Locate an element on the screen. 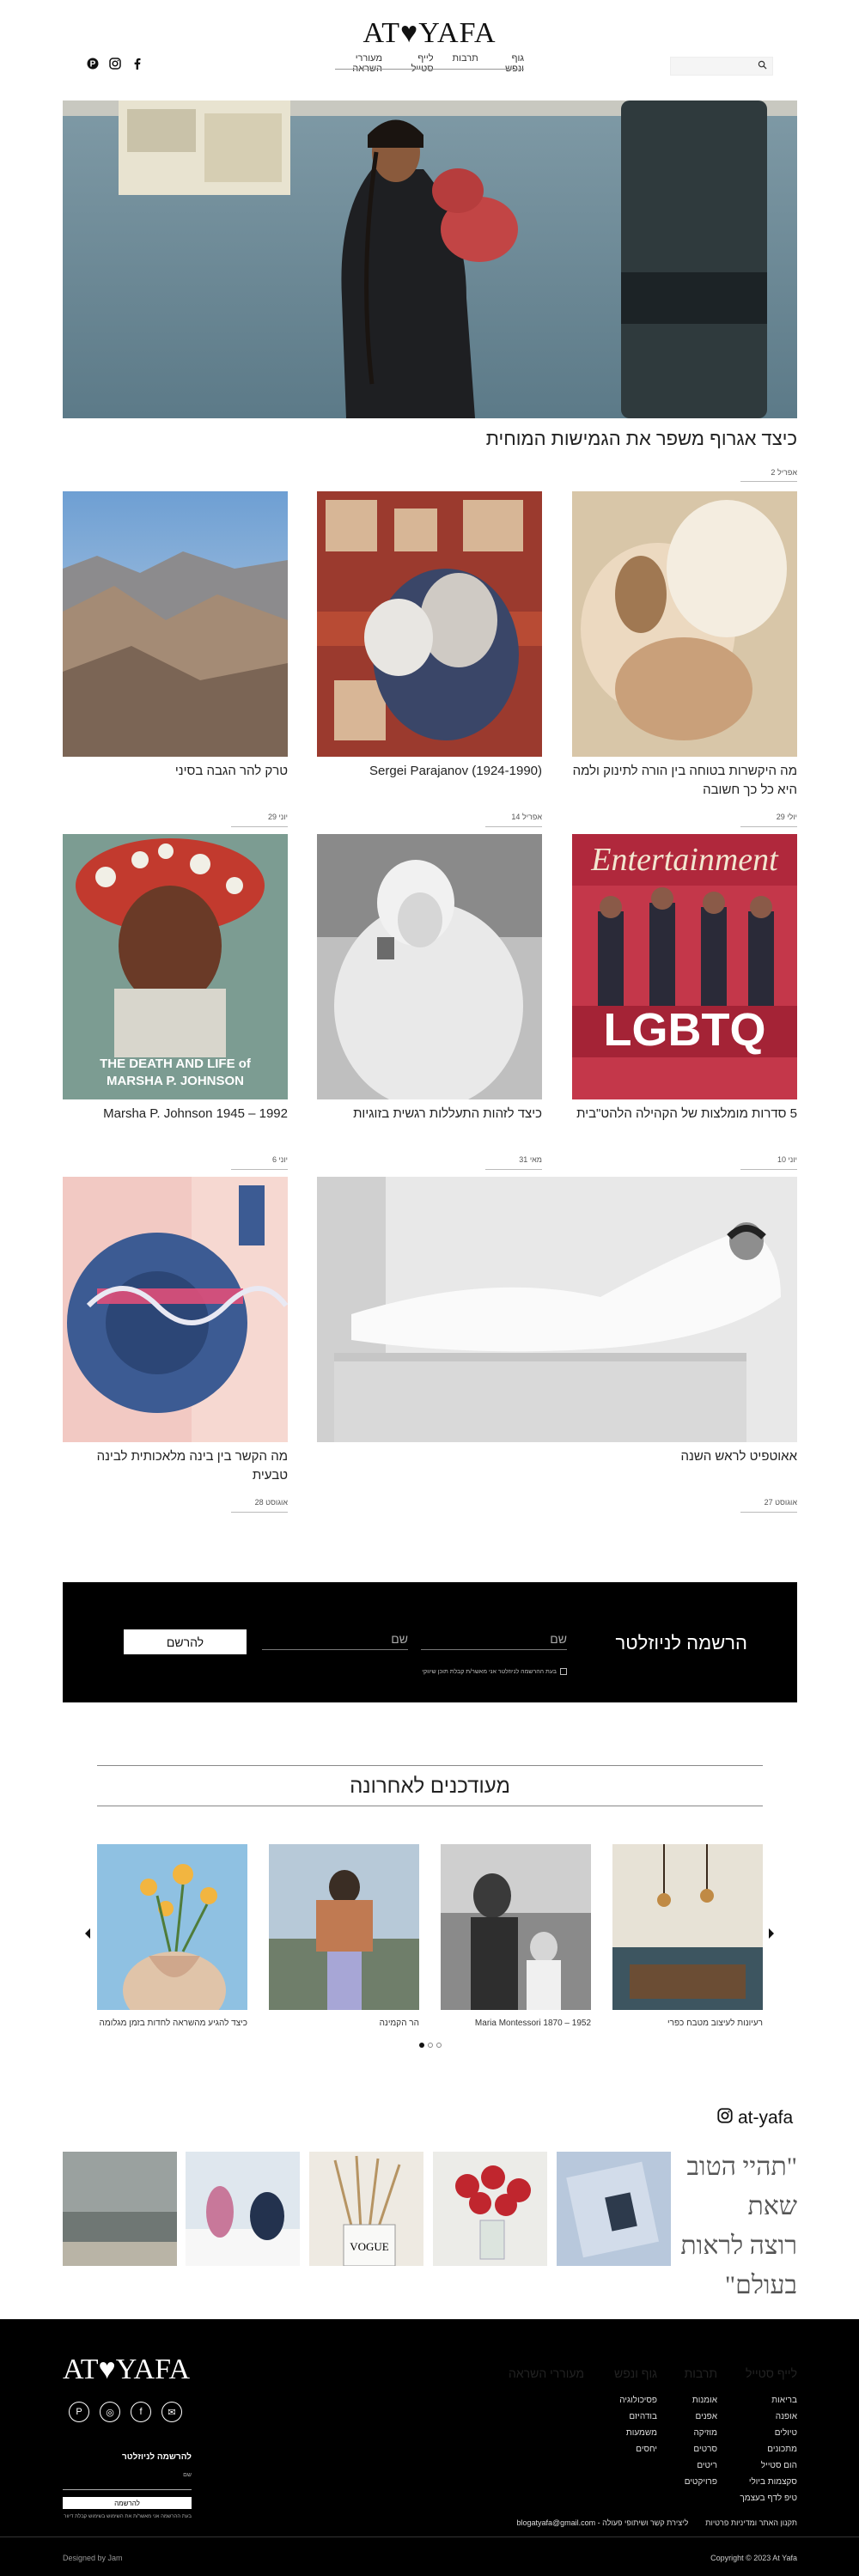  svg-text: LGBTQ is located at coordinates (685, 1030).